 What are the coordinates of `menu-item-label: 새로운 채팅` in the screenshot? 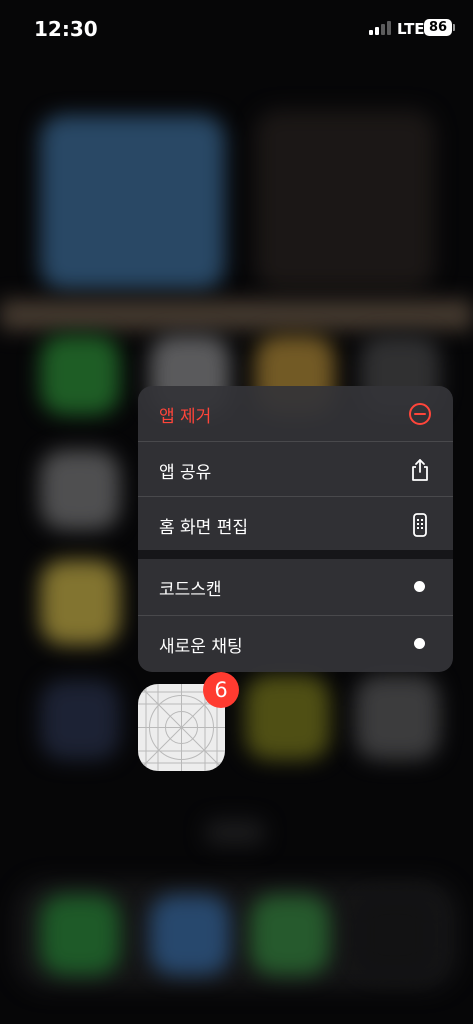 It's located at (201, 647).